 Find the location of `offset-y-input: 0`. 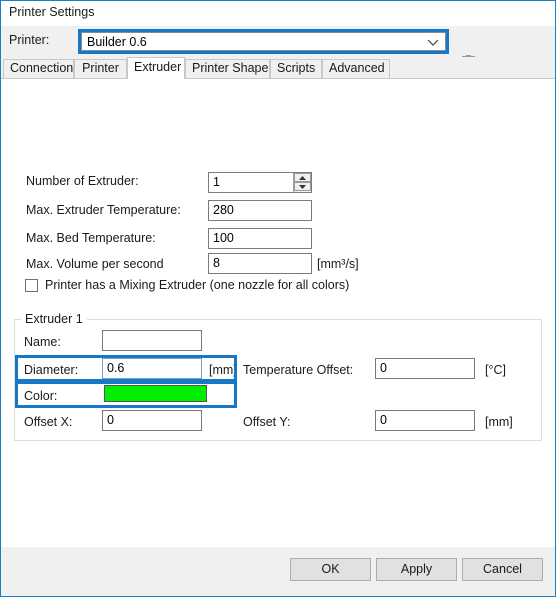

offset-y-input: 0 is located at coordinates (425, 420).